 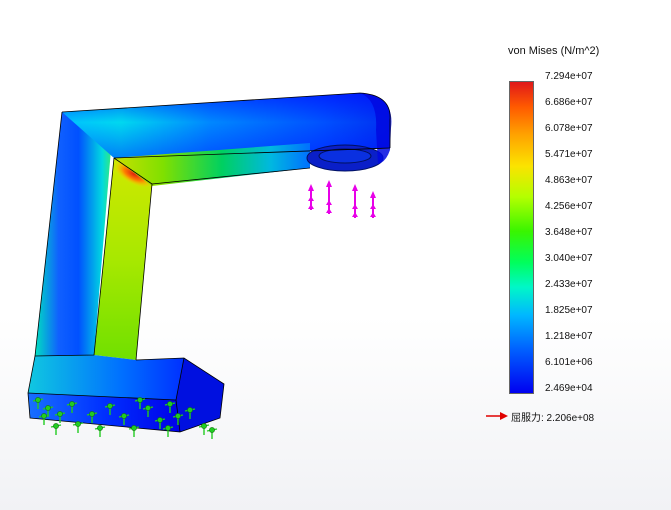 What do you see at coordinates (569, 362) in the screenshot?
I see `legend-tick-label: 6.101e+06` at bounding box center [569, 362].